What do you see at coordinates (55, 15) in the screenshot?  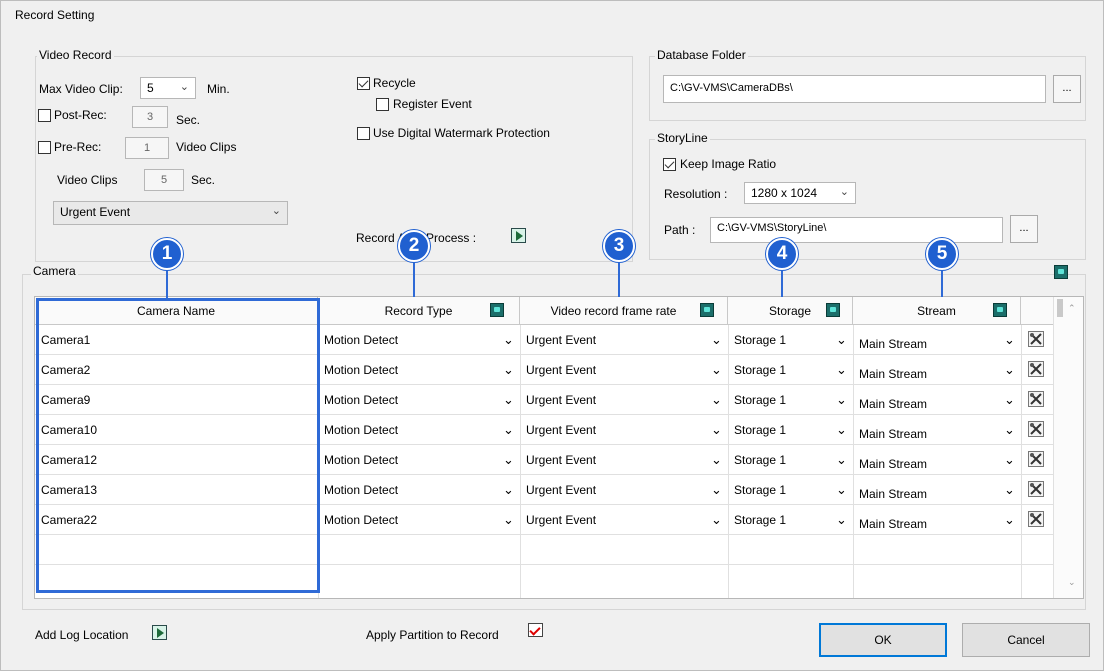 I see `window-title: Record Setting` at bounding box center [55, 15].